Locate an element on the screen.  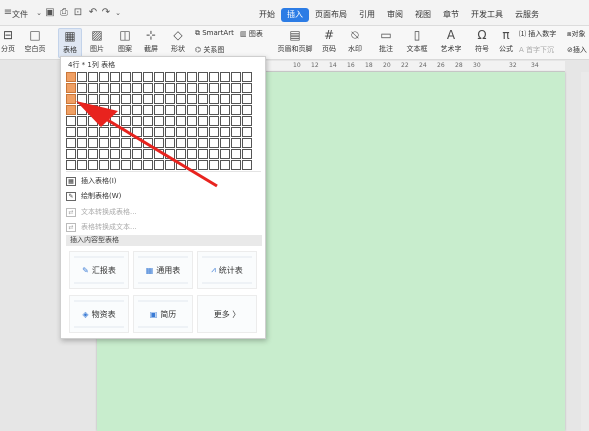
print-preview-icon: ⊡ is located at coordinates (78, 13).